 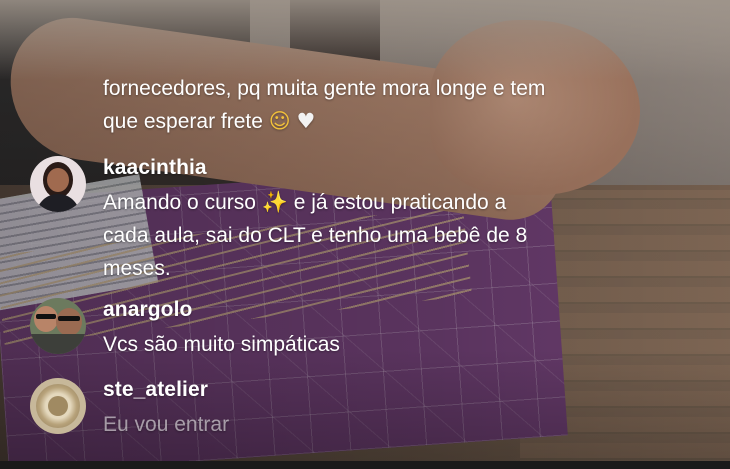 What do you see at coordinates (274, 202) in the screenshot?
I see `sparkles-emoji-icon: ✨` at bounding box center [274, 202].